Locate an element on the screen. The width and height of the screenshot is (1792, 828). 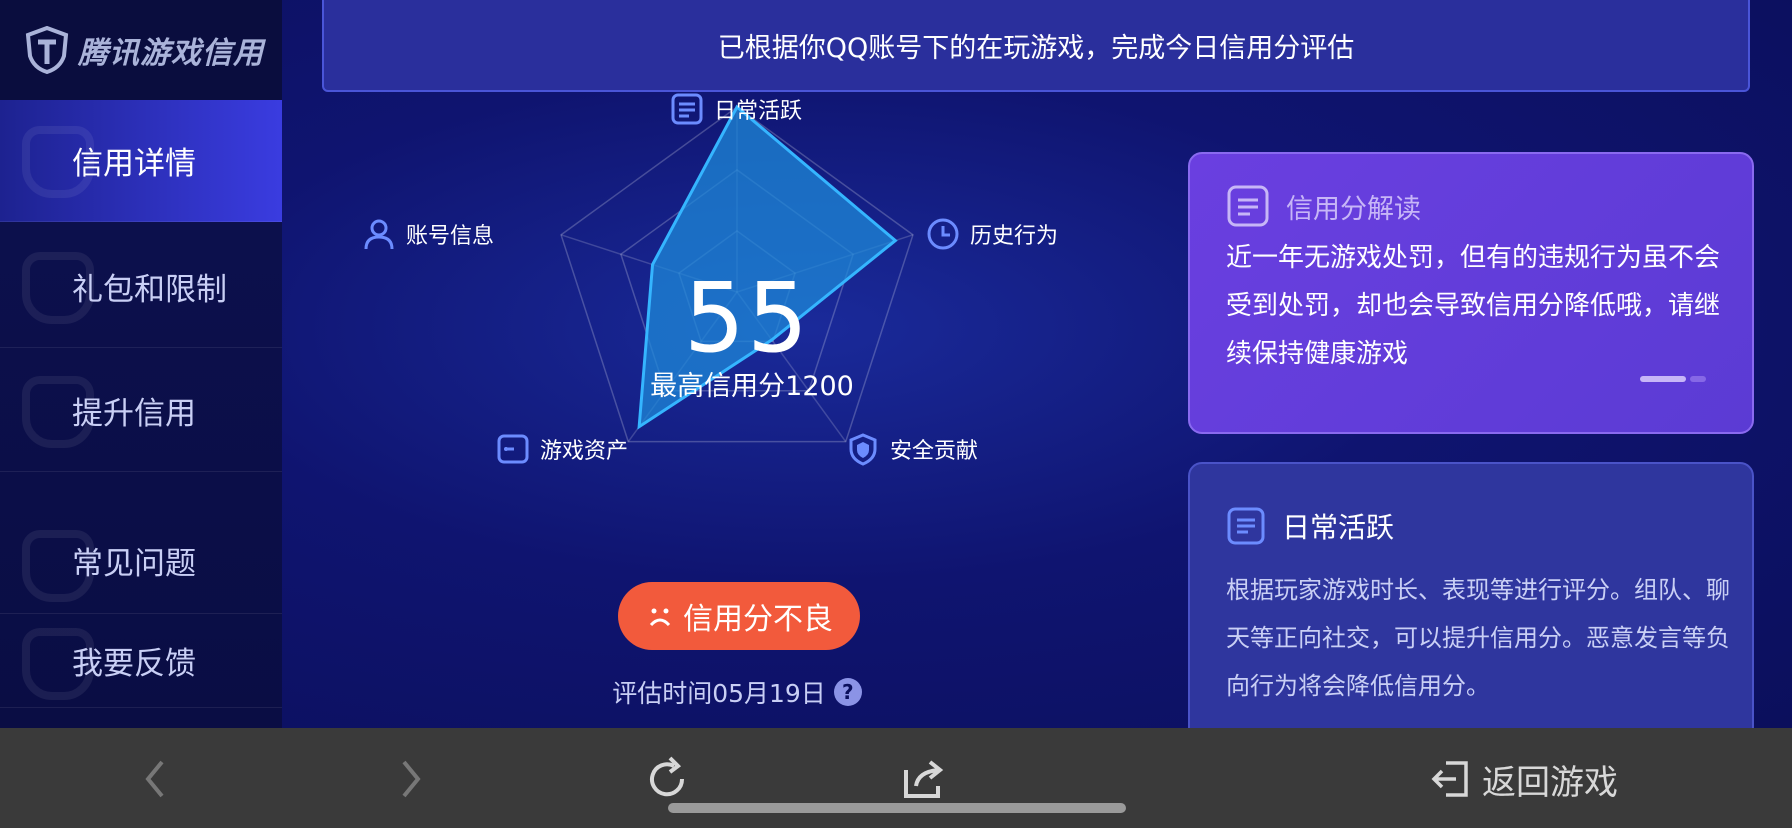
sidebar-item-label: 常见问题 is located at coordinates (134, 564).